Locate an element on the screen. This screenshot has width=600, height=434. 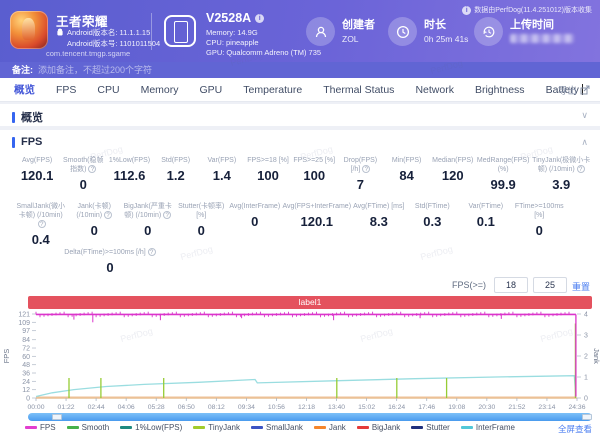
svg-text: 60 is located at coordinates (26, 357).